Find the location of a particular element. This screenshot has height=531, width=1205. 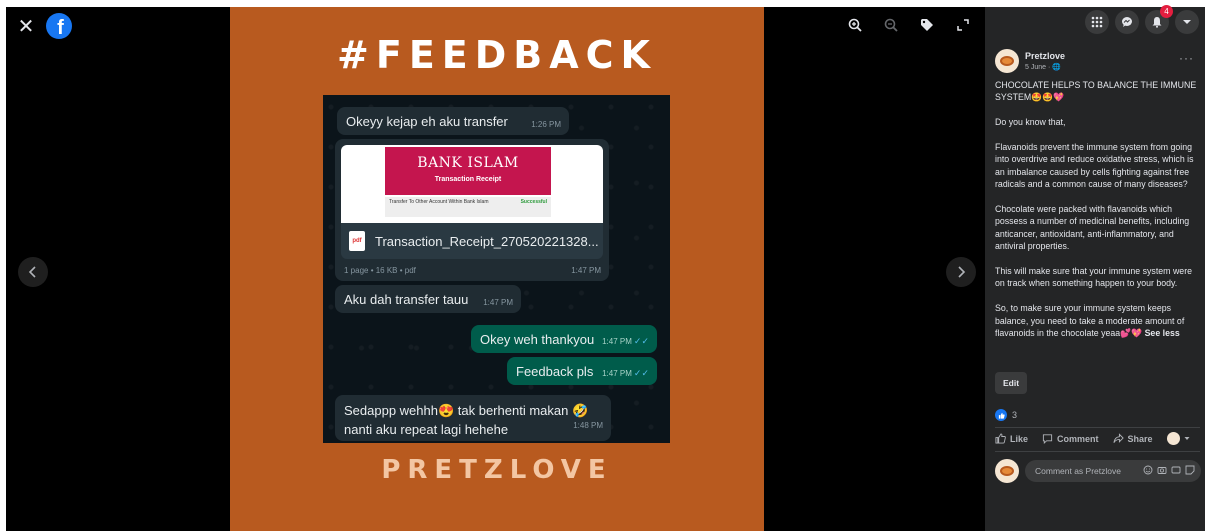

chevron-right-icon is located at coordinates (962, 272).